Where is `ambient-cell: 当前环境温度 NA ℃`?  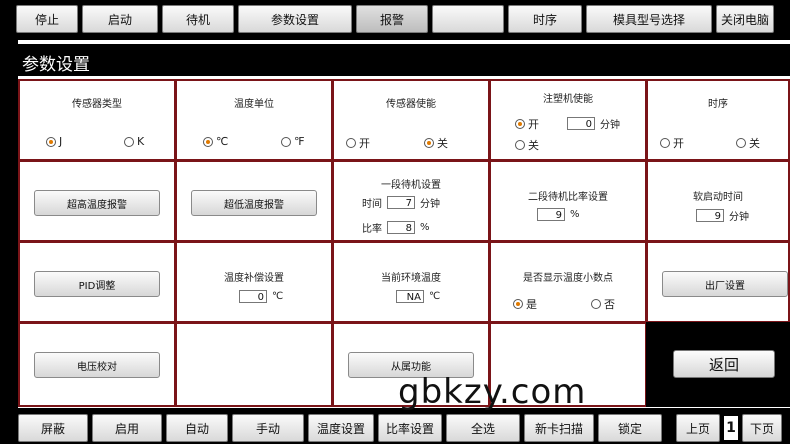
ambient-cell: 当前环境温度 NA ℃ is located at coordinates (411, 282).